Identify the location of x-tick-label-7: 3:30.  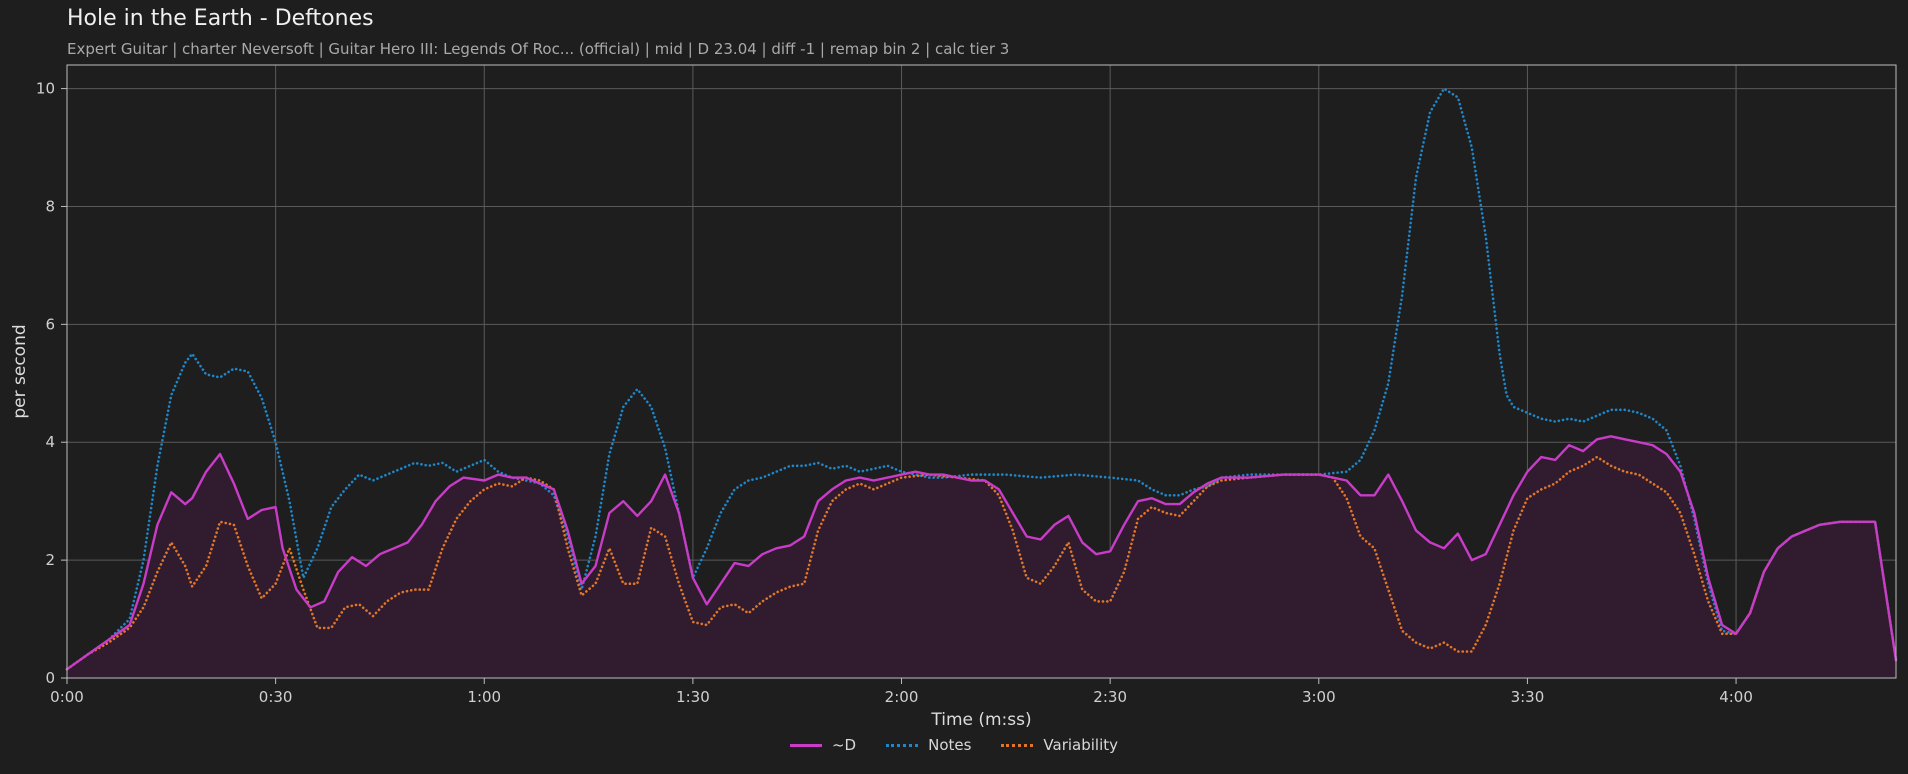
(1528, 697).